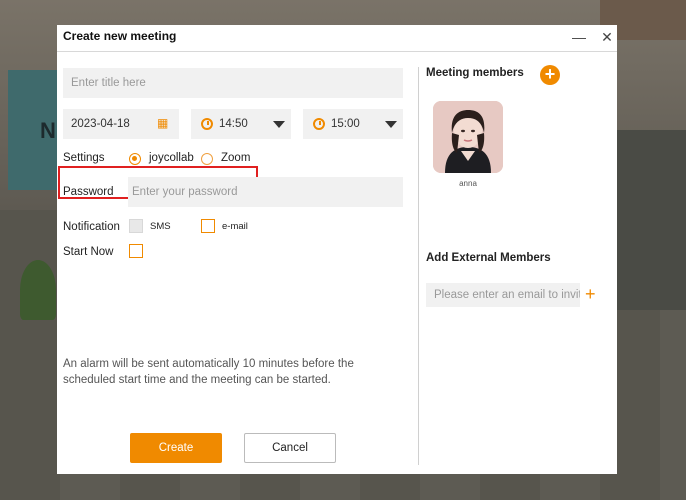  I want to click on end-time-select: 15:00, so click(353, 124).